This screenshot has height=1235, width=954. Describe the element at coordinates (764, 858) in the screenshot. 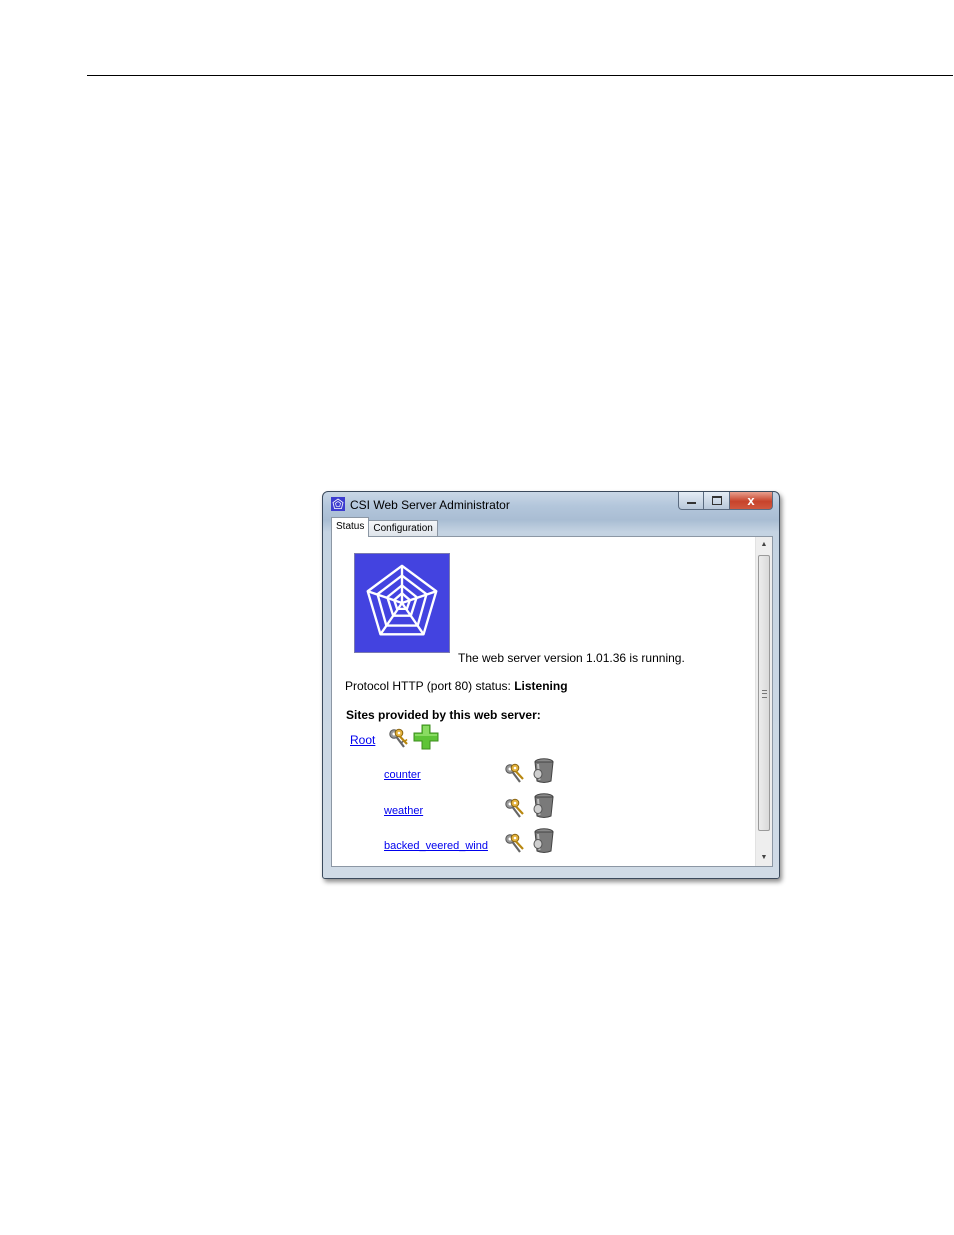

I see `scroll-down-arrow-icon: ▼` at that location.